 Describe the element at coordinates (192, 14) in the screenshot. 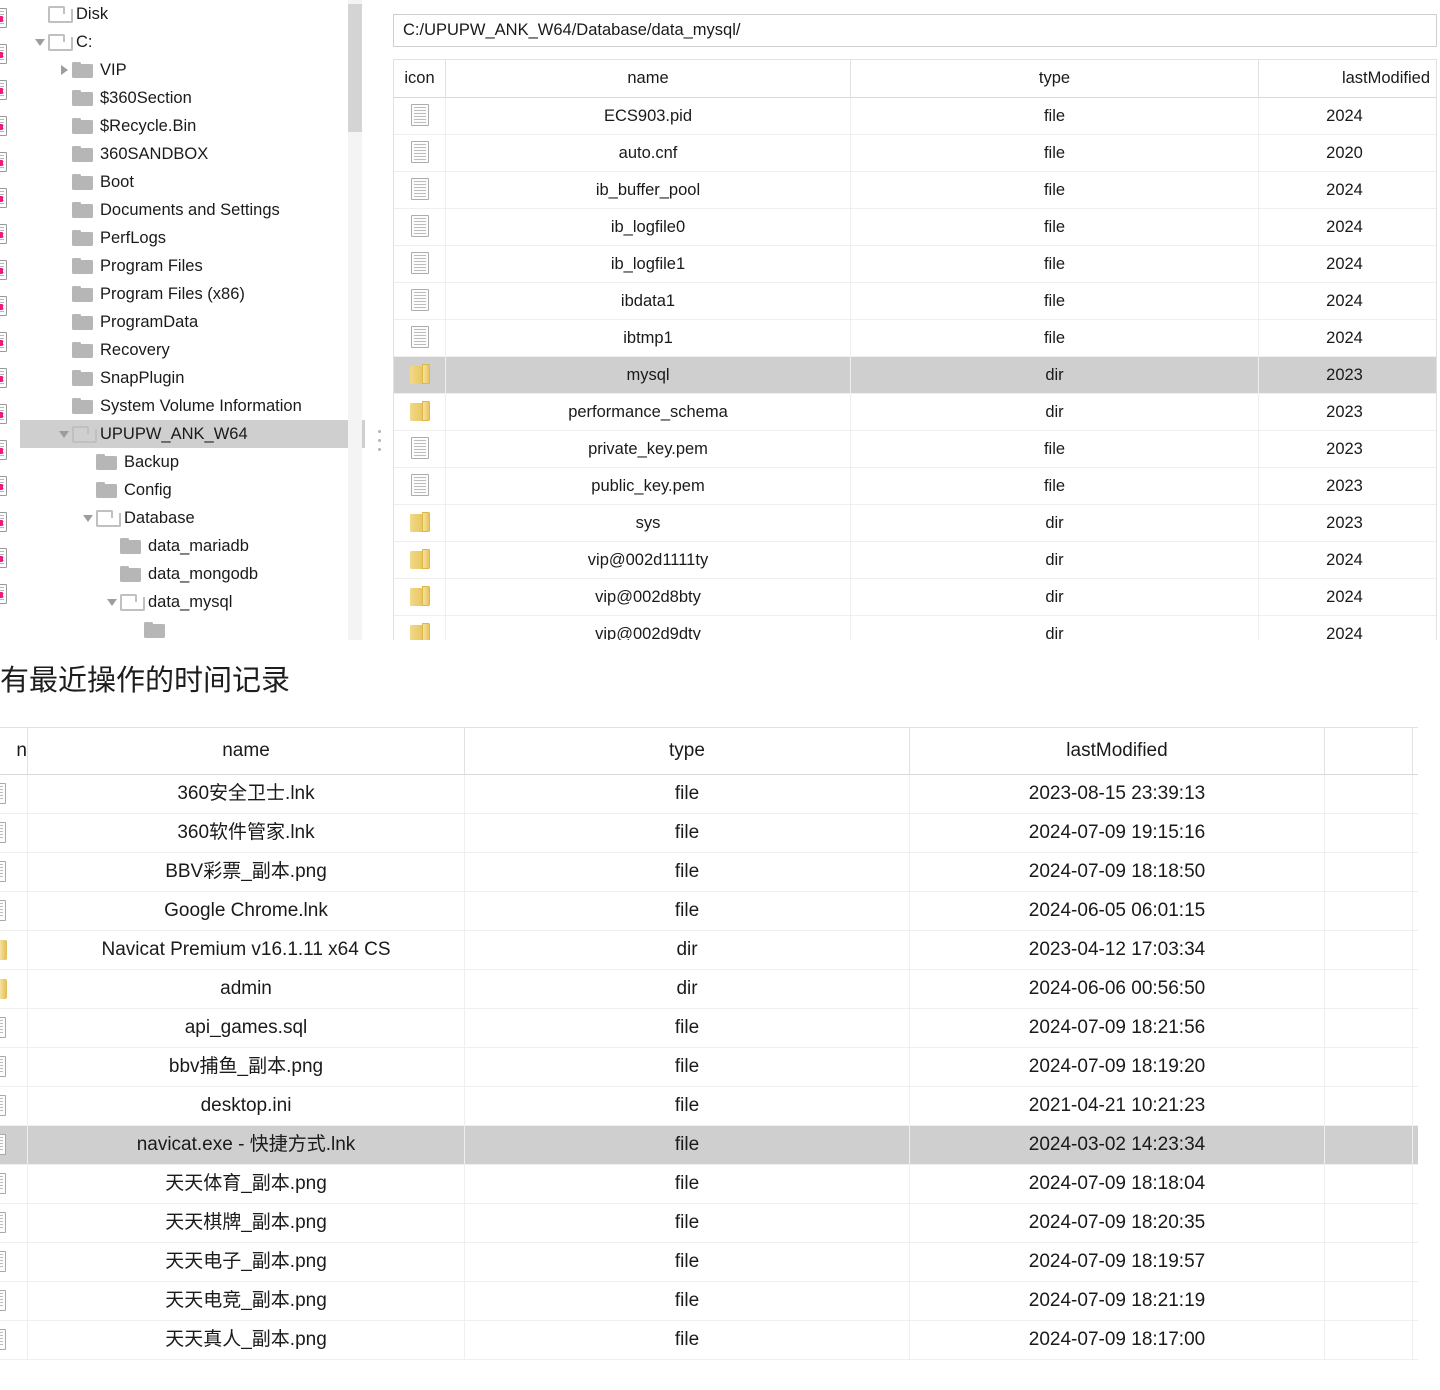

I see `tree-item-disk: Disk` at that location.